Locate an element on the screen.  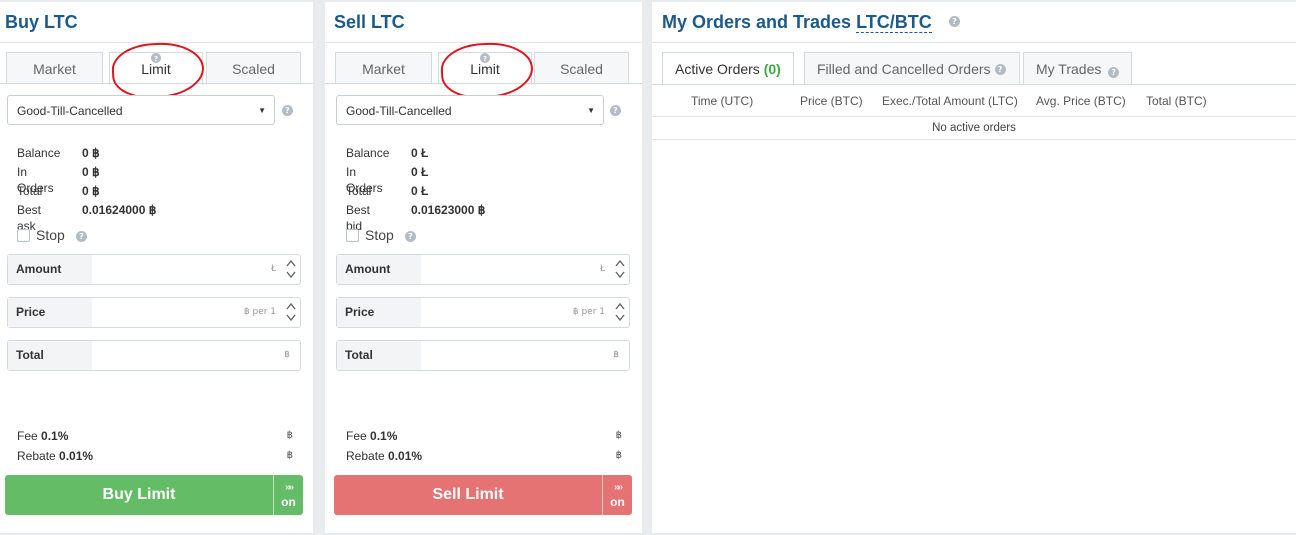
pair-link: LTC/BTC is located at coordinates (894, 22).